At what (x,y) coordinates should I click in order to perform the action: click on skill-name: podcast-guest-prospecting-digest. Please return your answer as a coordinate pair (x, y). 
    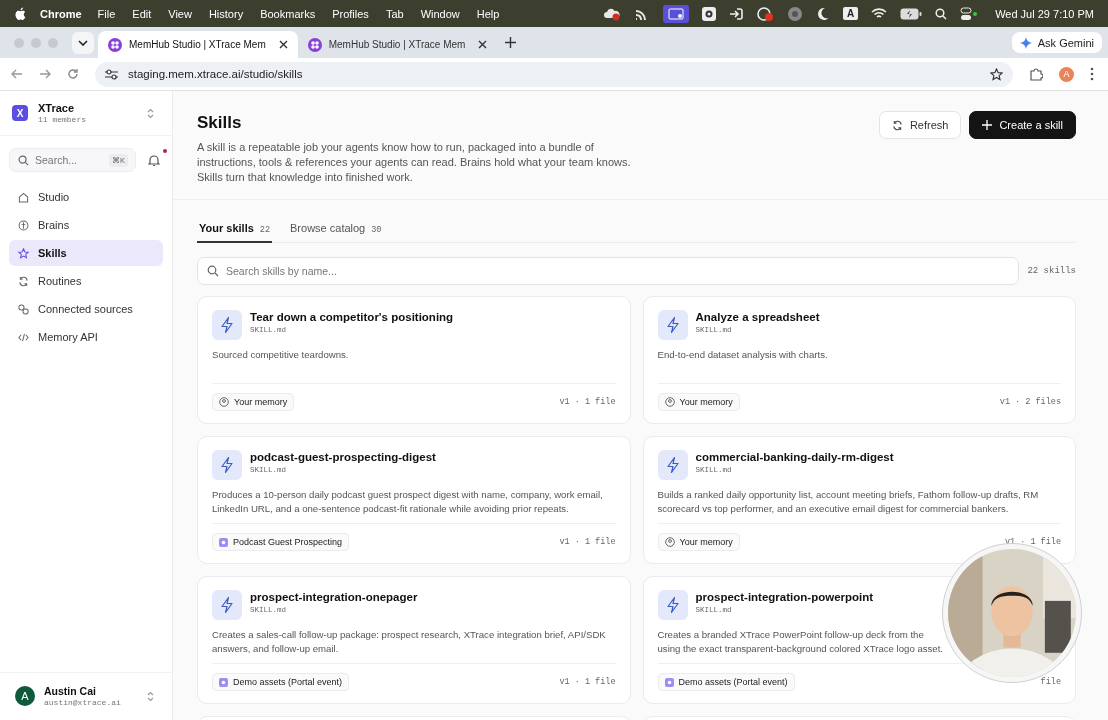
    Looking at the image, I should click on (343, 457).